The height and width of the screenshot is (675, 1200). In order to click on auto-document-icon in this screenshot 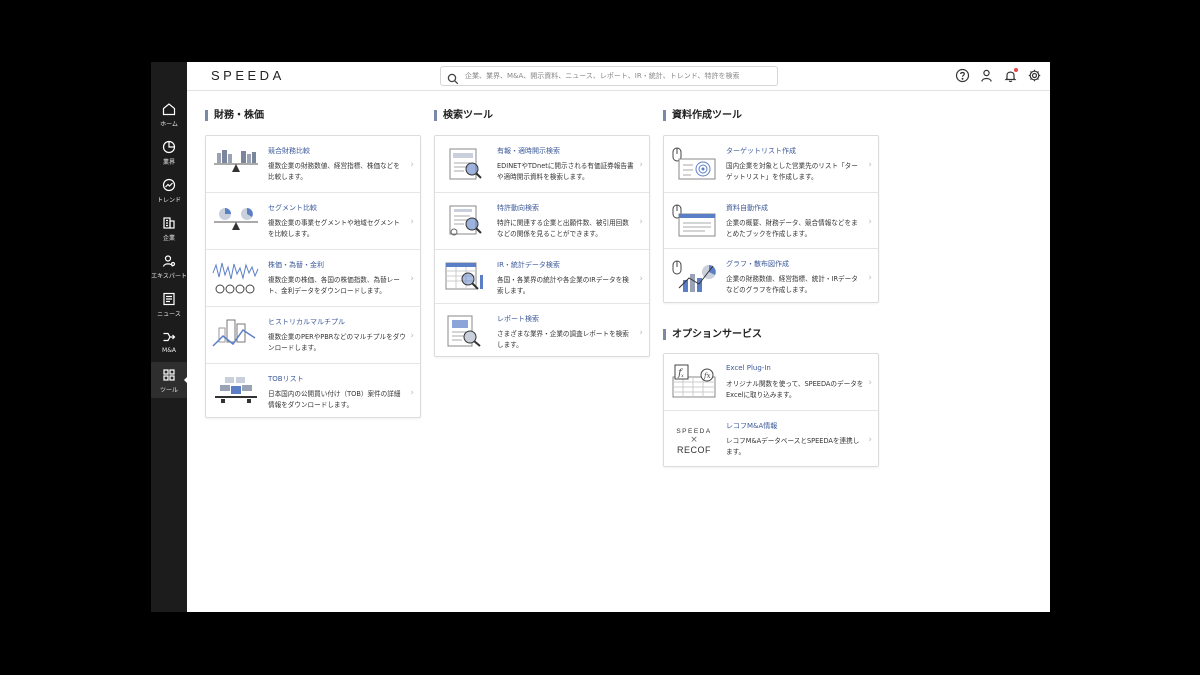, I will do `click(694, 221)`.